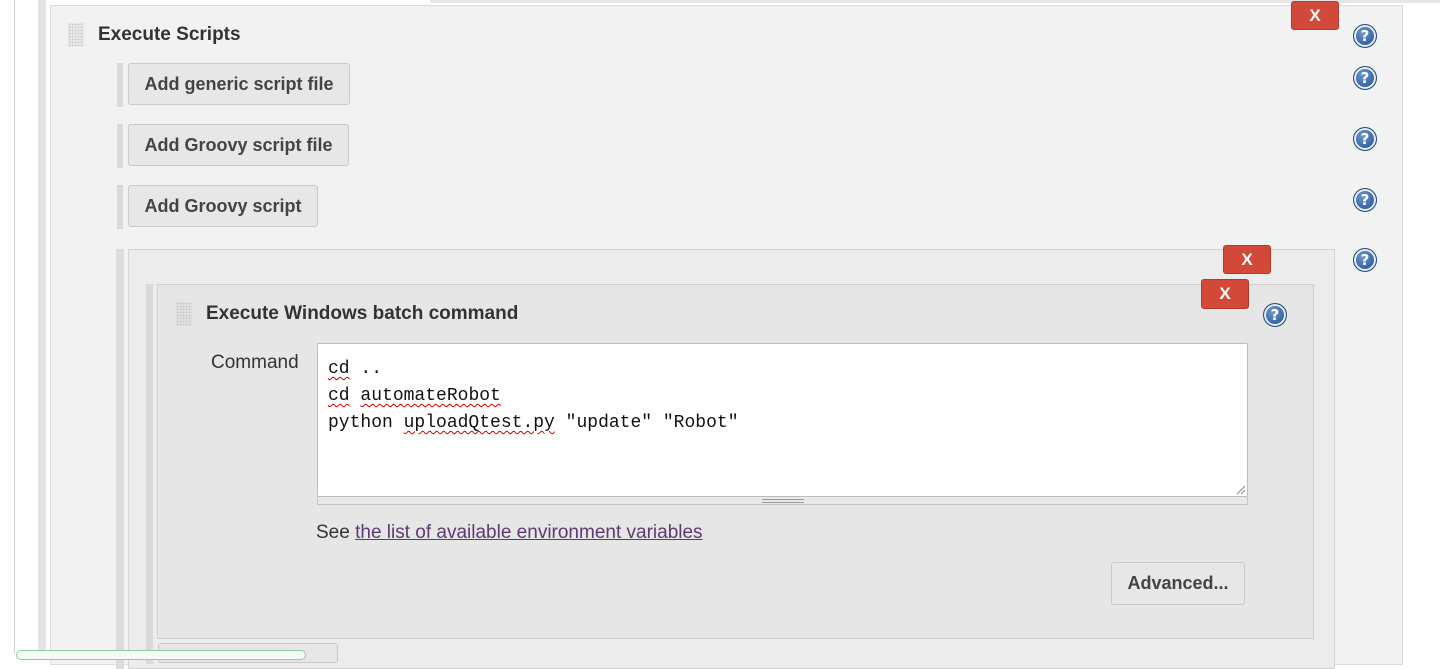 The height and width of the screenshot is (669, 1440). I want to click on add-groovy-script-file-button: Add Groovy script file, so click(238, 145).